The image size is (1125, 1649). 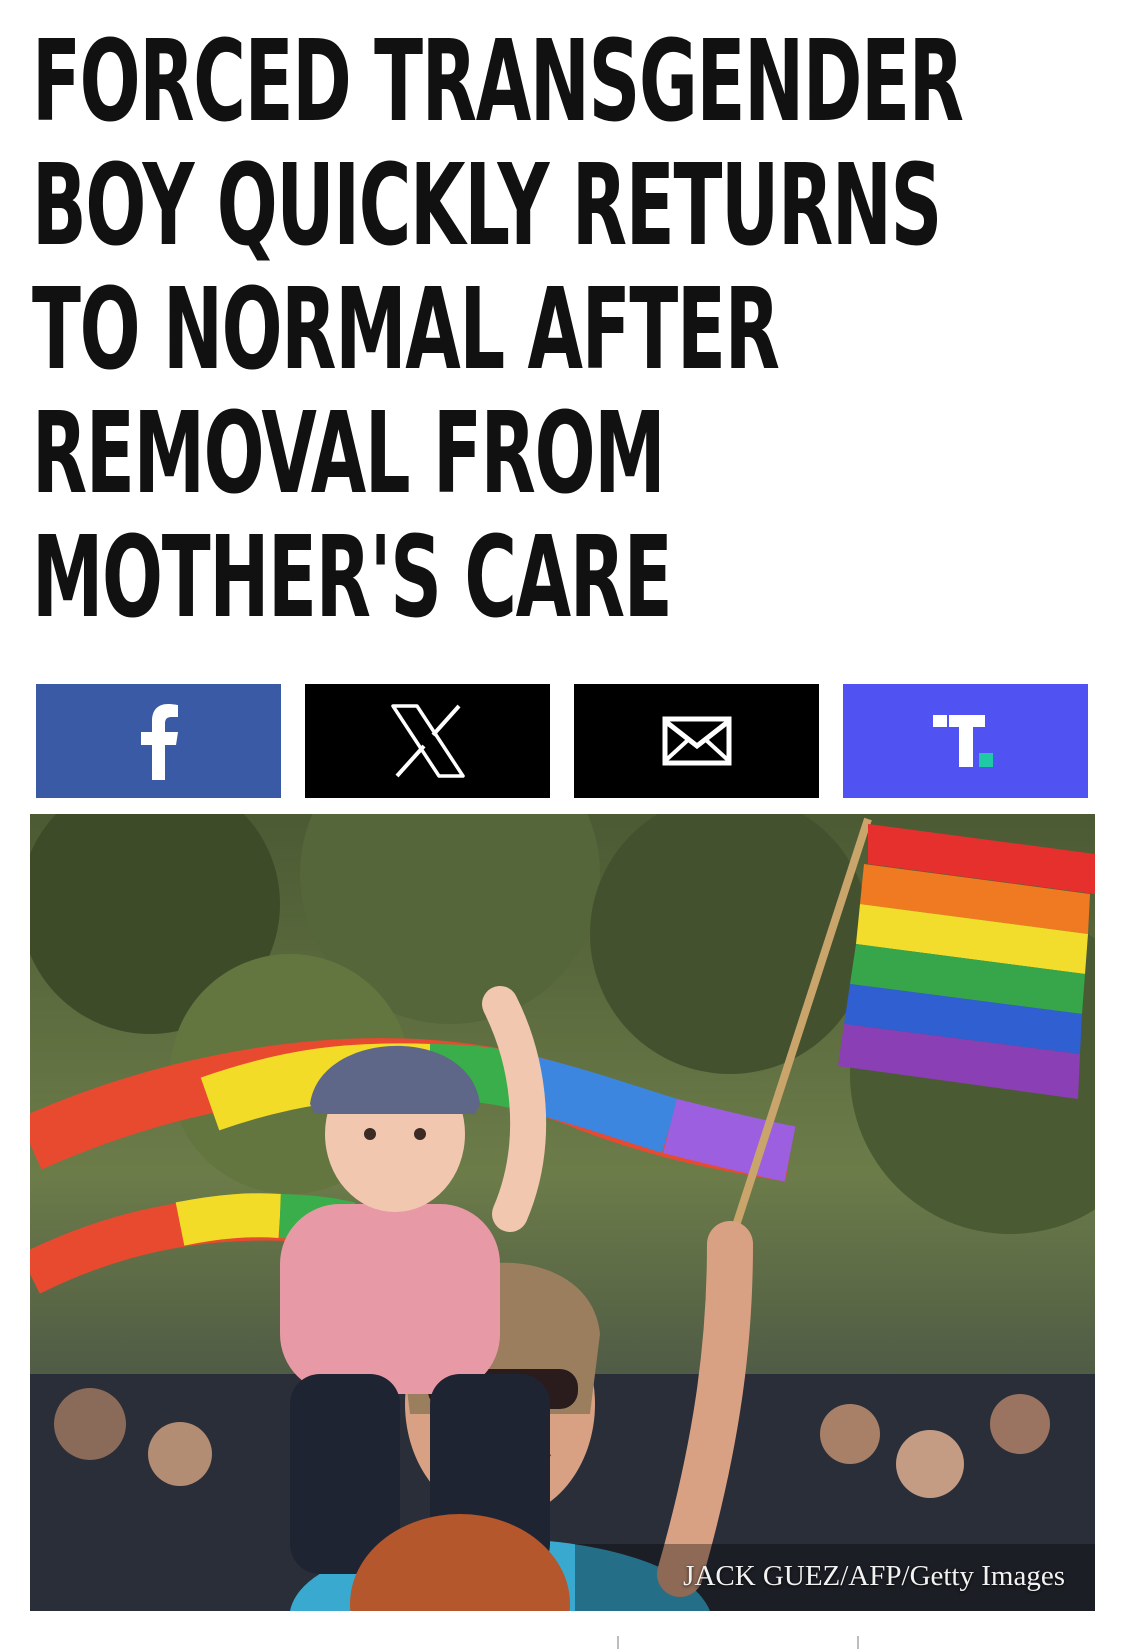 I want to click on x-share-button, so click(x=427, y=741).